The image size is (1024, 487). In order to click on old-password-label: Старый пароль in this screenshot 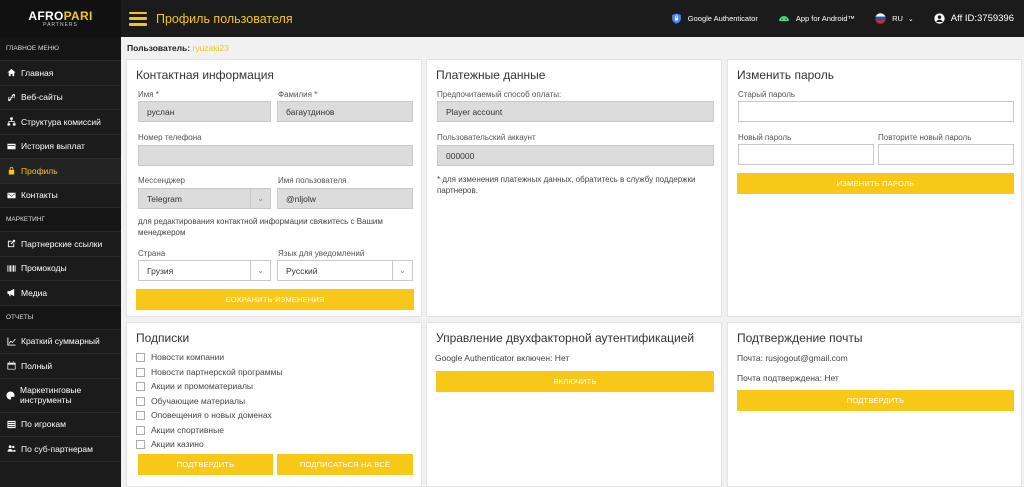, I will do `click(767, 94)`.